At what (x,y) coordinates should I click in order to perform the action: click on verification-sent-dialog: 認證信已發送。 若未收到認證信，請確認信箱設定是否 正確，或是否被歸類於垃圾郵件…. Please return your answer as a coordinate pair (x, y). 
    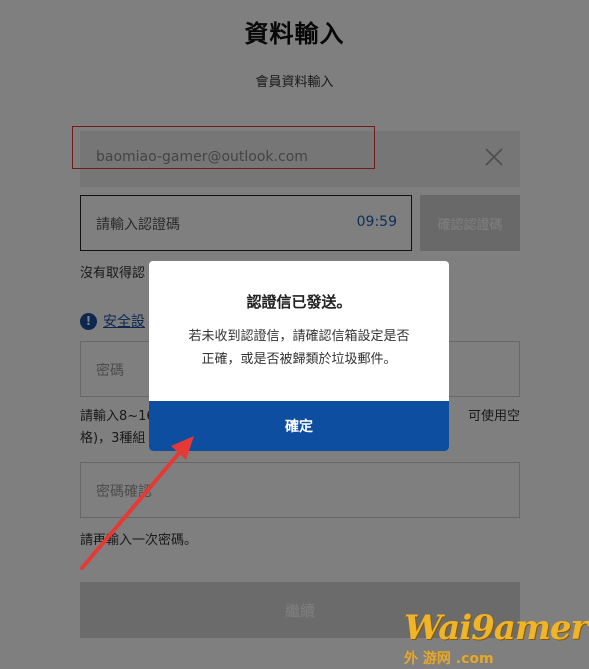
    Looking at the image, I should click on (299, 356).